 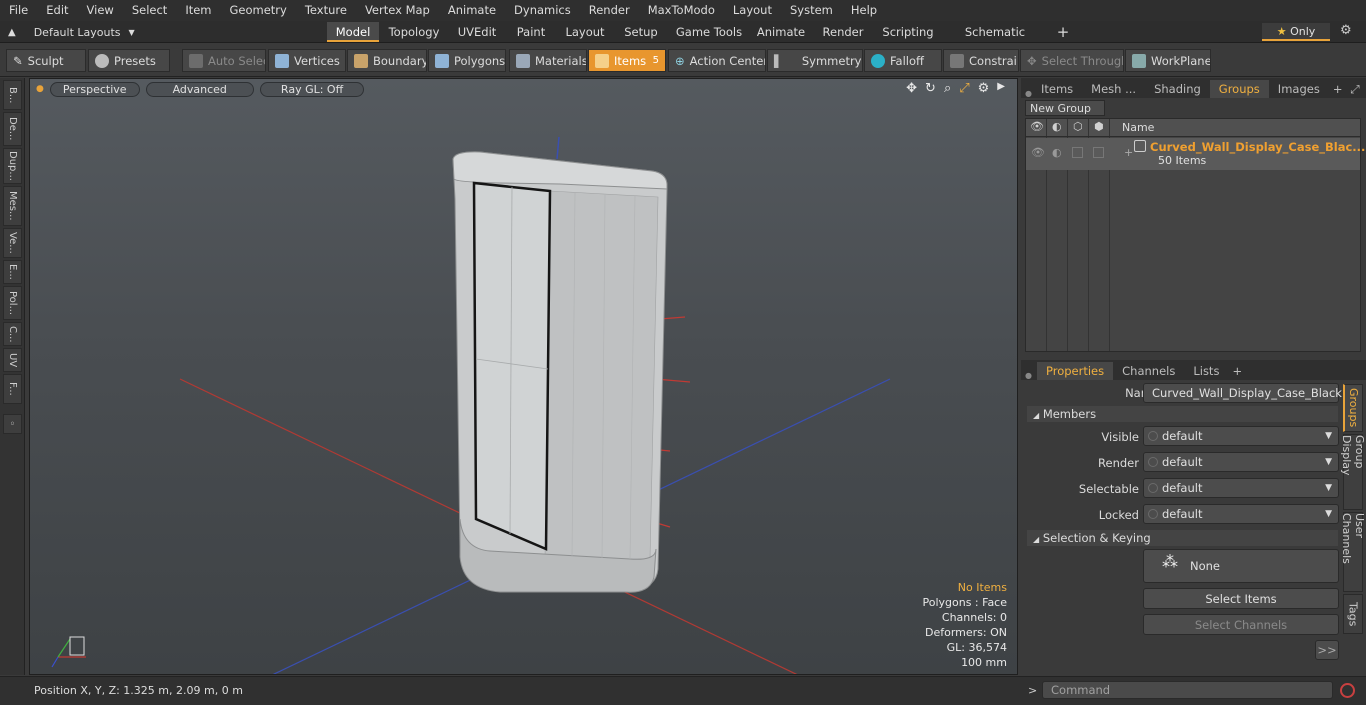 I want to click on items-button: Items 5, so click(x=627, y=60).